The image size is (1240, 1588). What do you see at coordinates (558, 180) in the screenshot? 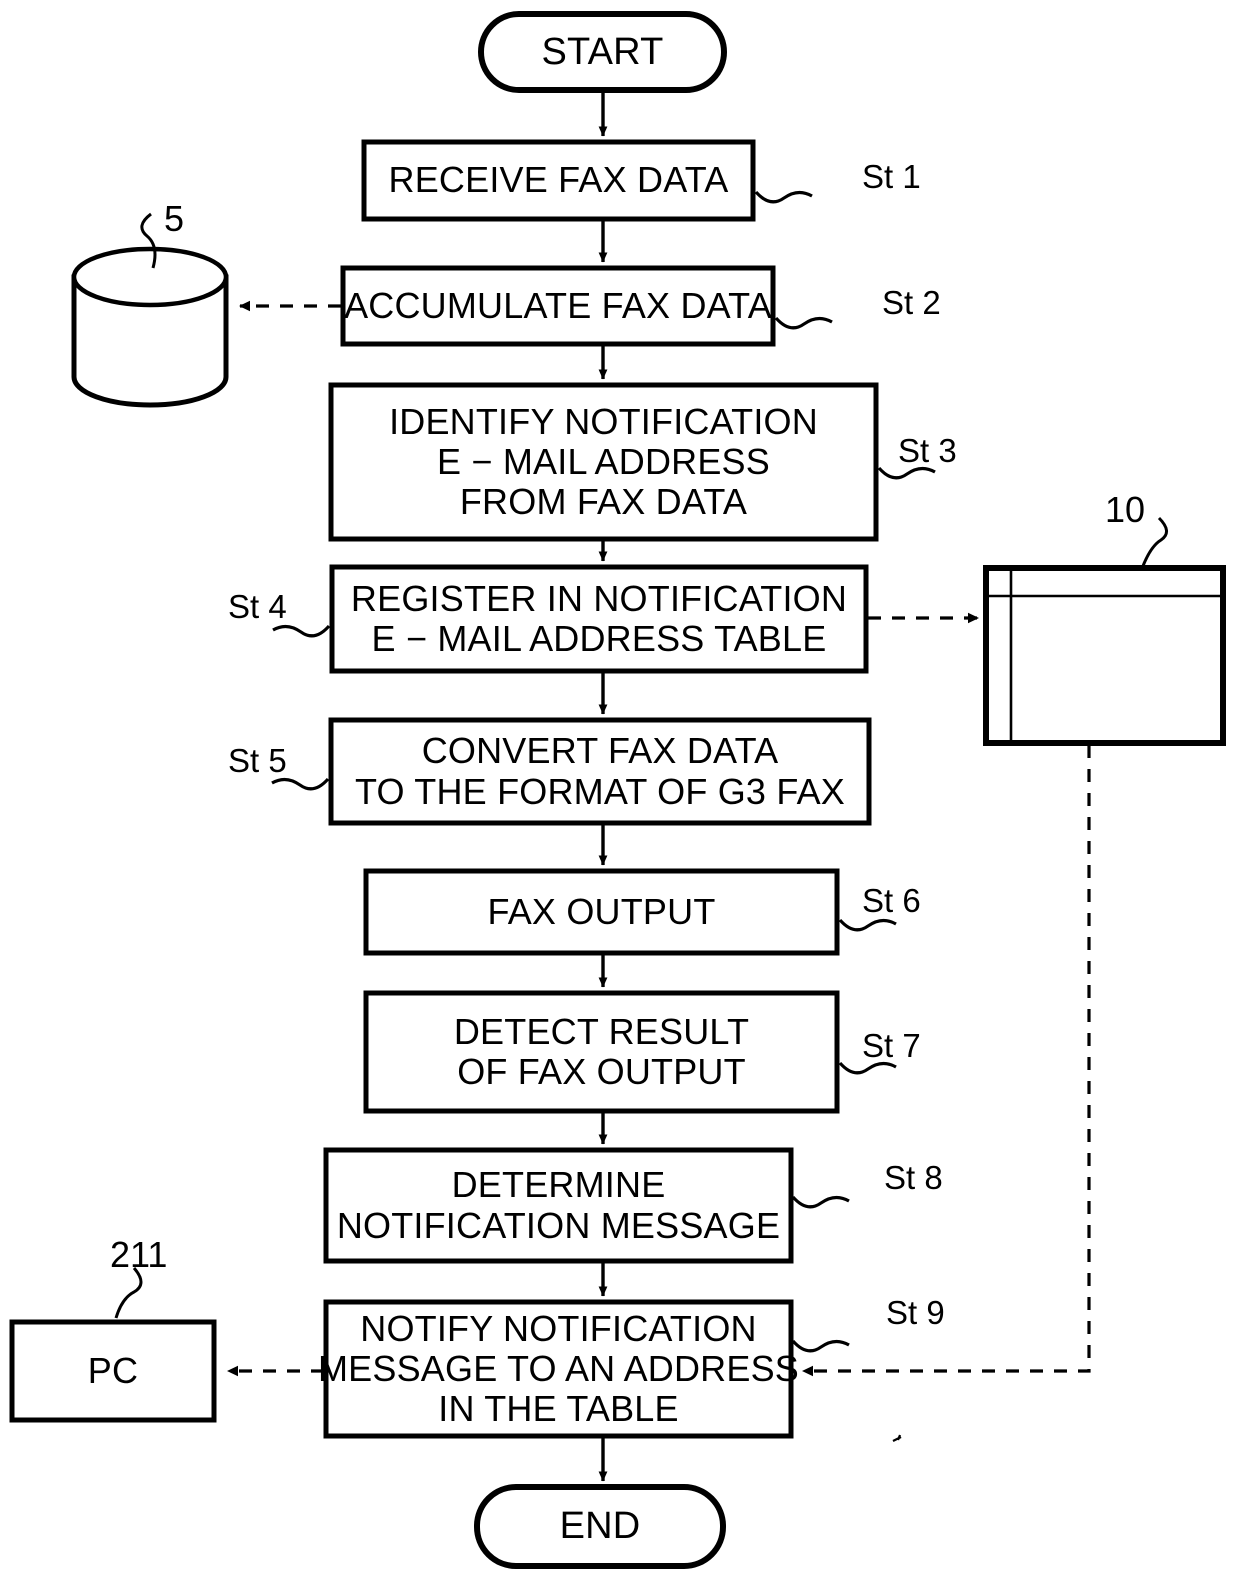
I see `step-box-st1` at bounding box center [558, 180].